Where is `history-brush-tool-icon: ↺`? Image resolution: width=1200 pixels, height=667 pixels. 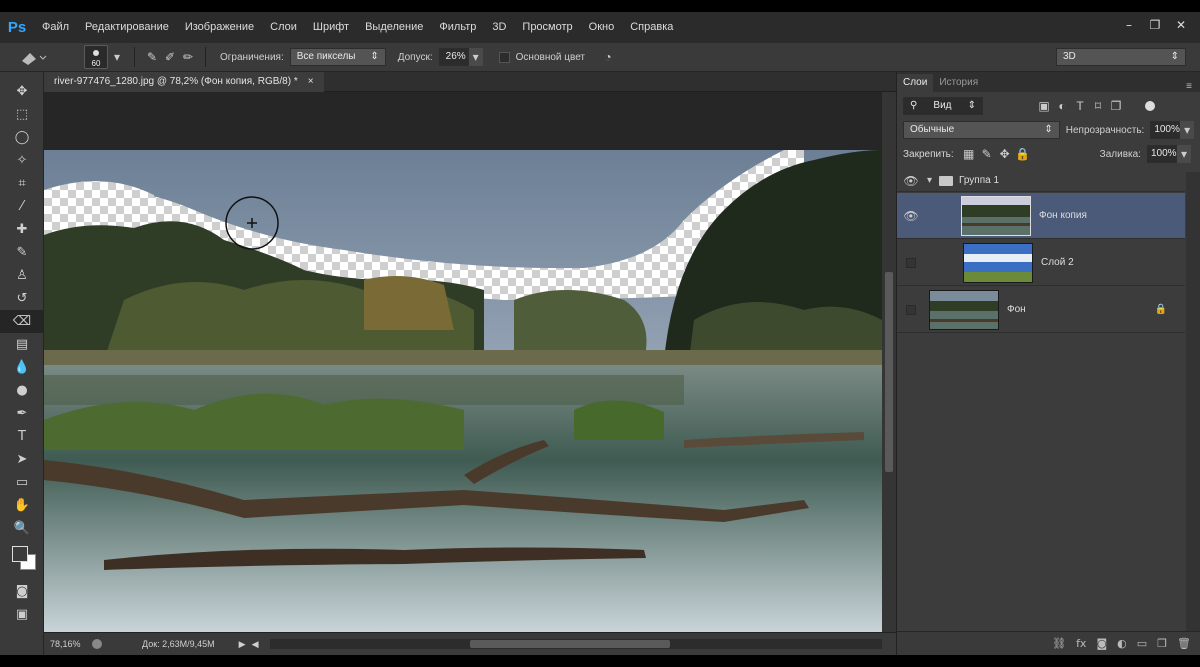 history-brush-tool-icon: ↺ is located at coordinates (22, 298).